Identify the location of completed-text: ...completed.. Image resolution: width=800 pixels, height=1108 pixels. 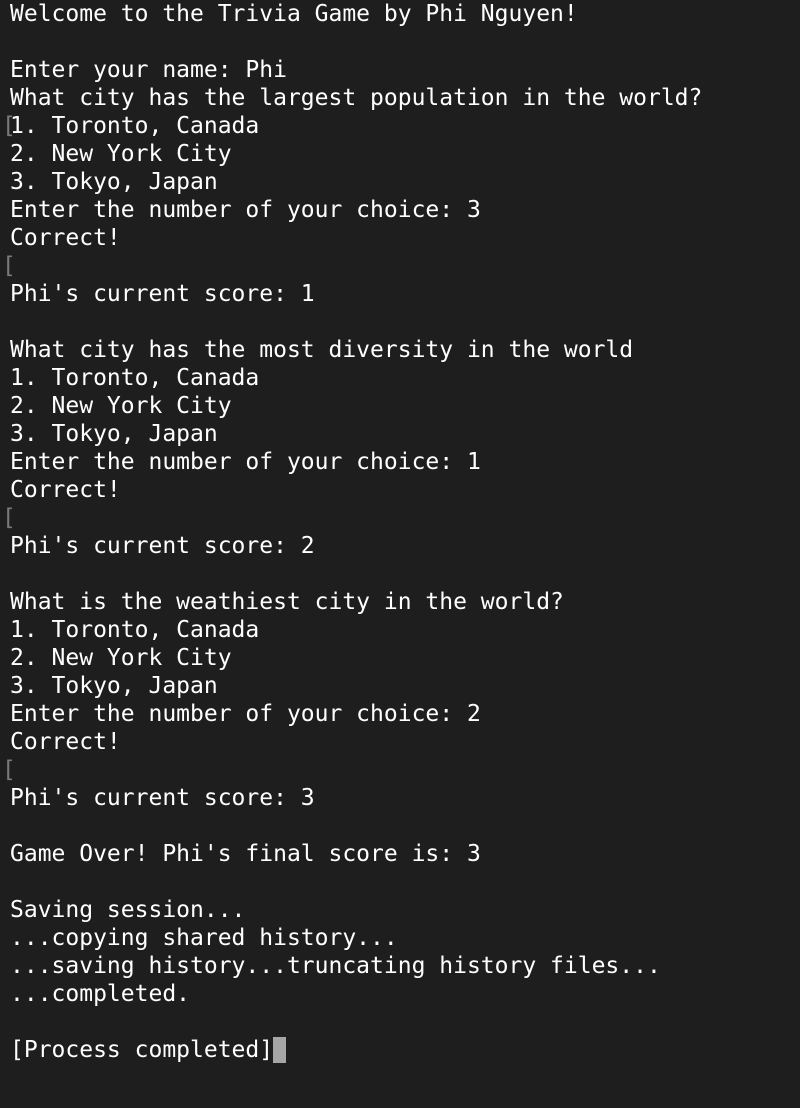
(100, 994).